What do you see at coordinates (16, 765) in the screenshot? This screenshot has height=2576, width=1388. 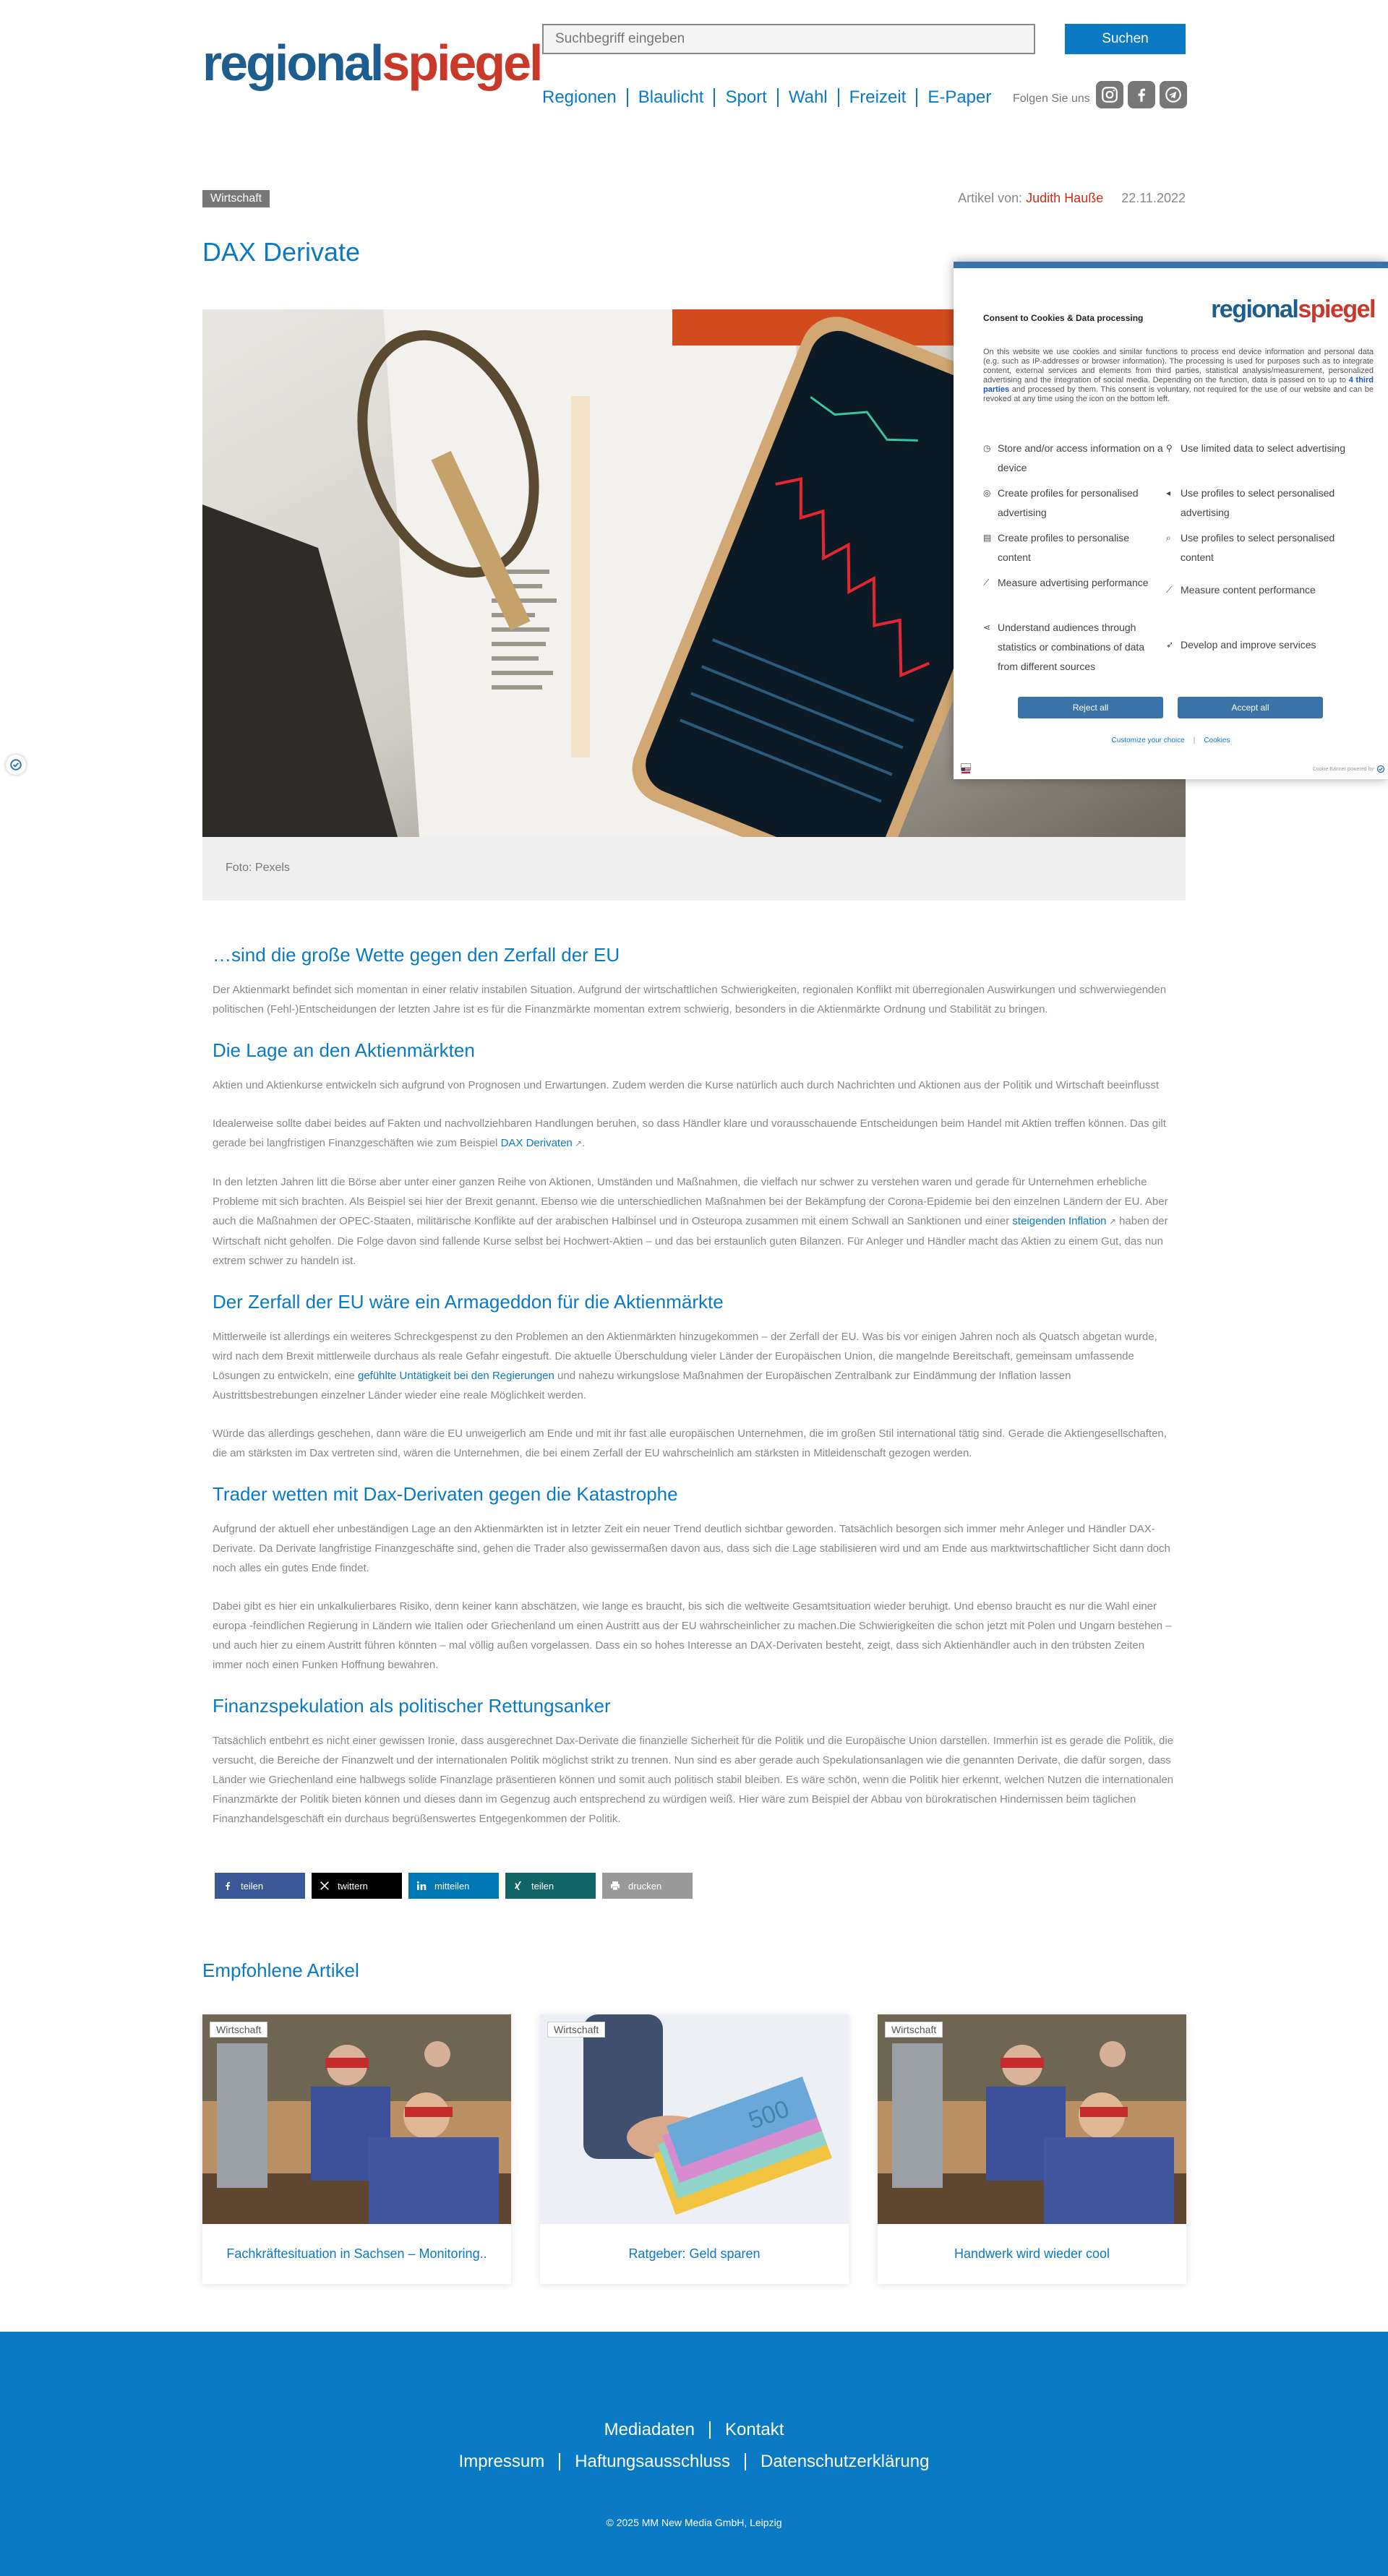 I see `consent-settings-icon` at bounding box center [16, 765].